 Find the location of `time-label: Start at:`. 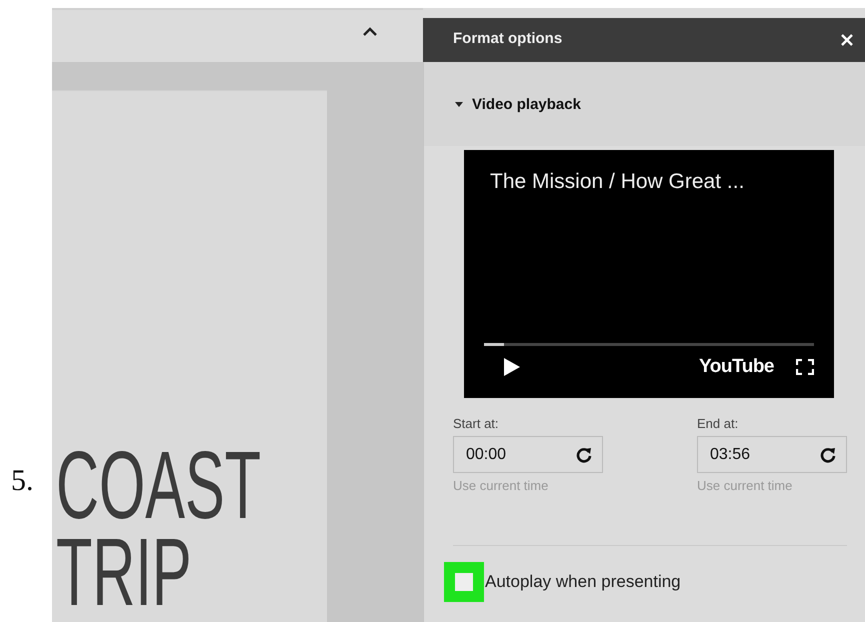

time-label: Start at: is located at coordinates (476, 423).